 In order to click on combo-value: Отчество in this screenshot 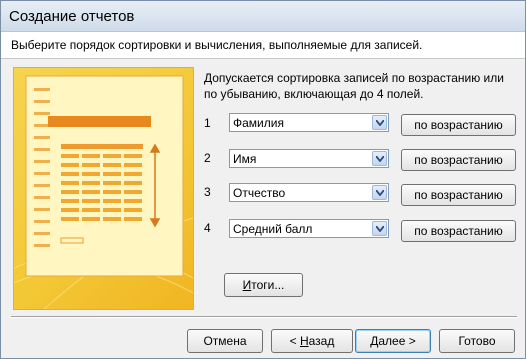, I will do `click(259, 193)`.